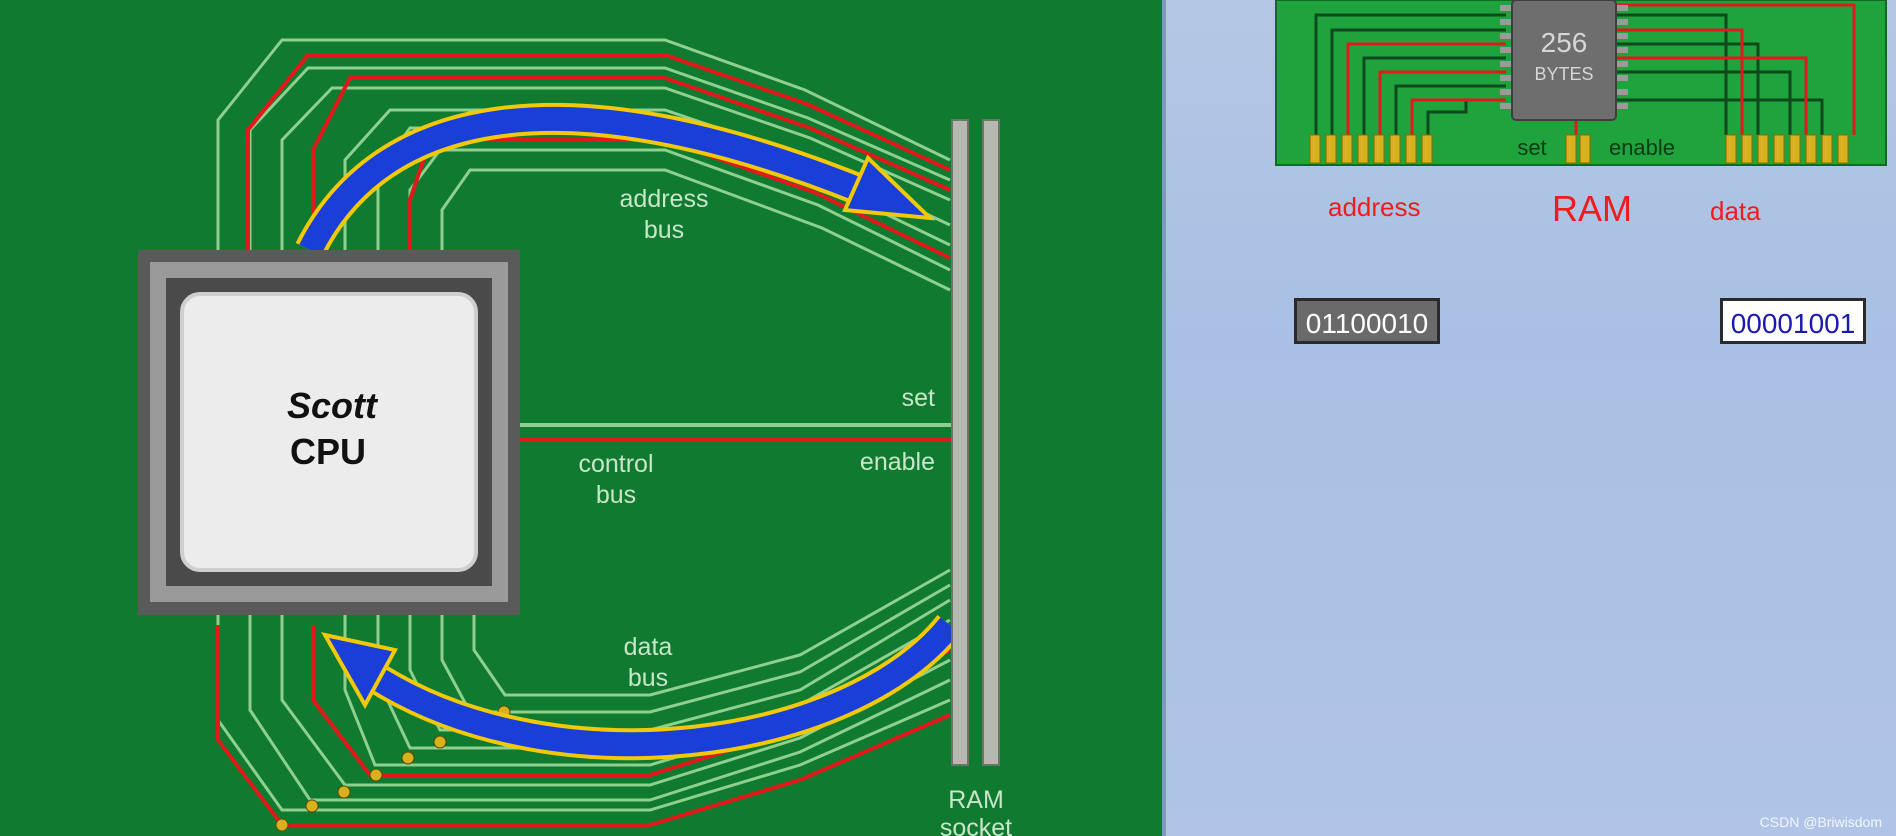  Describe the element at coordinates (648, 647) in the screenshot. I see `data-bus-label-line1: data` at that location.